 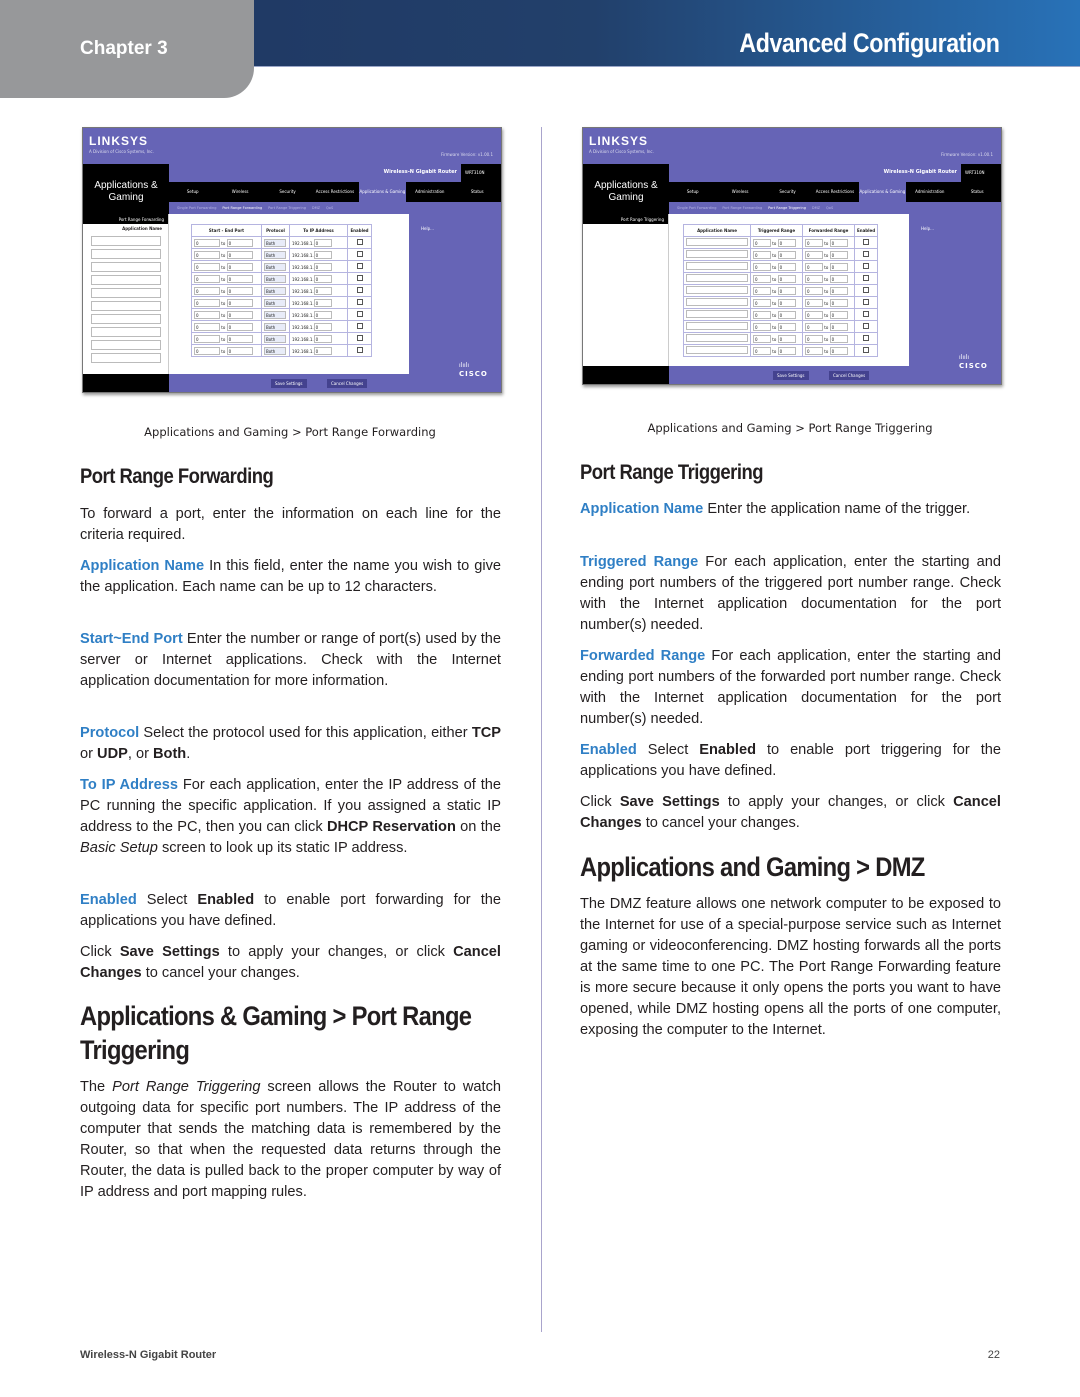 I want to click on subtab-single-port-forwarding: Single Port Forwarding, so click(x=696, y=208).